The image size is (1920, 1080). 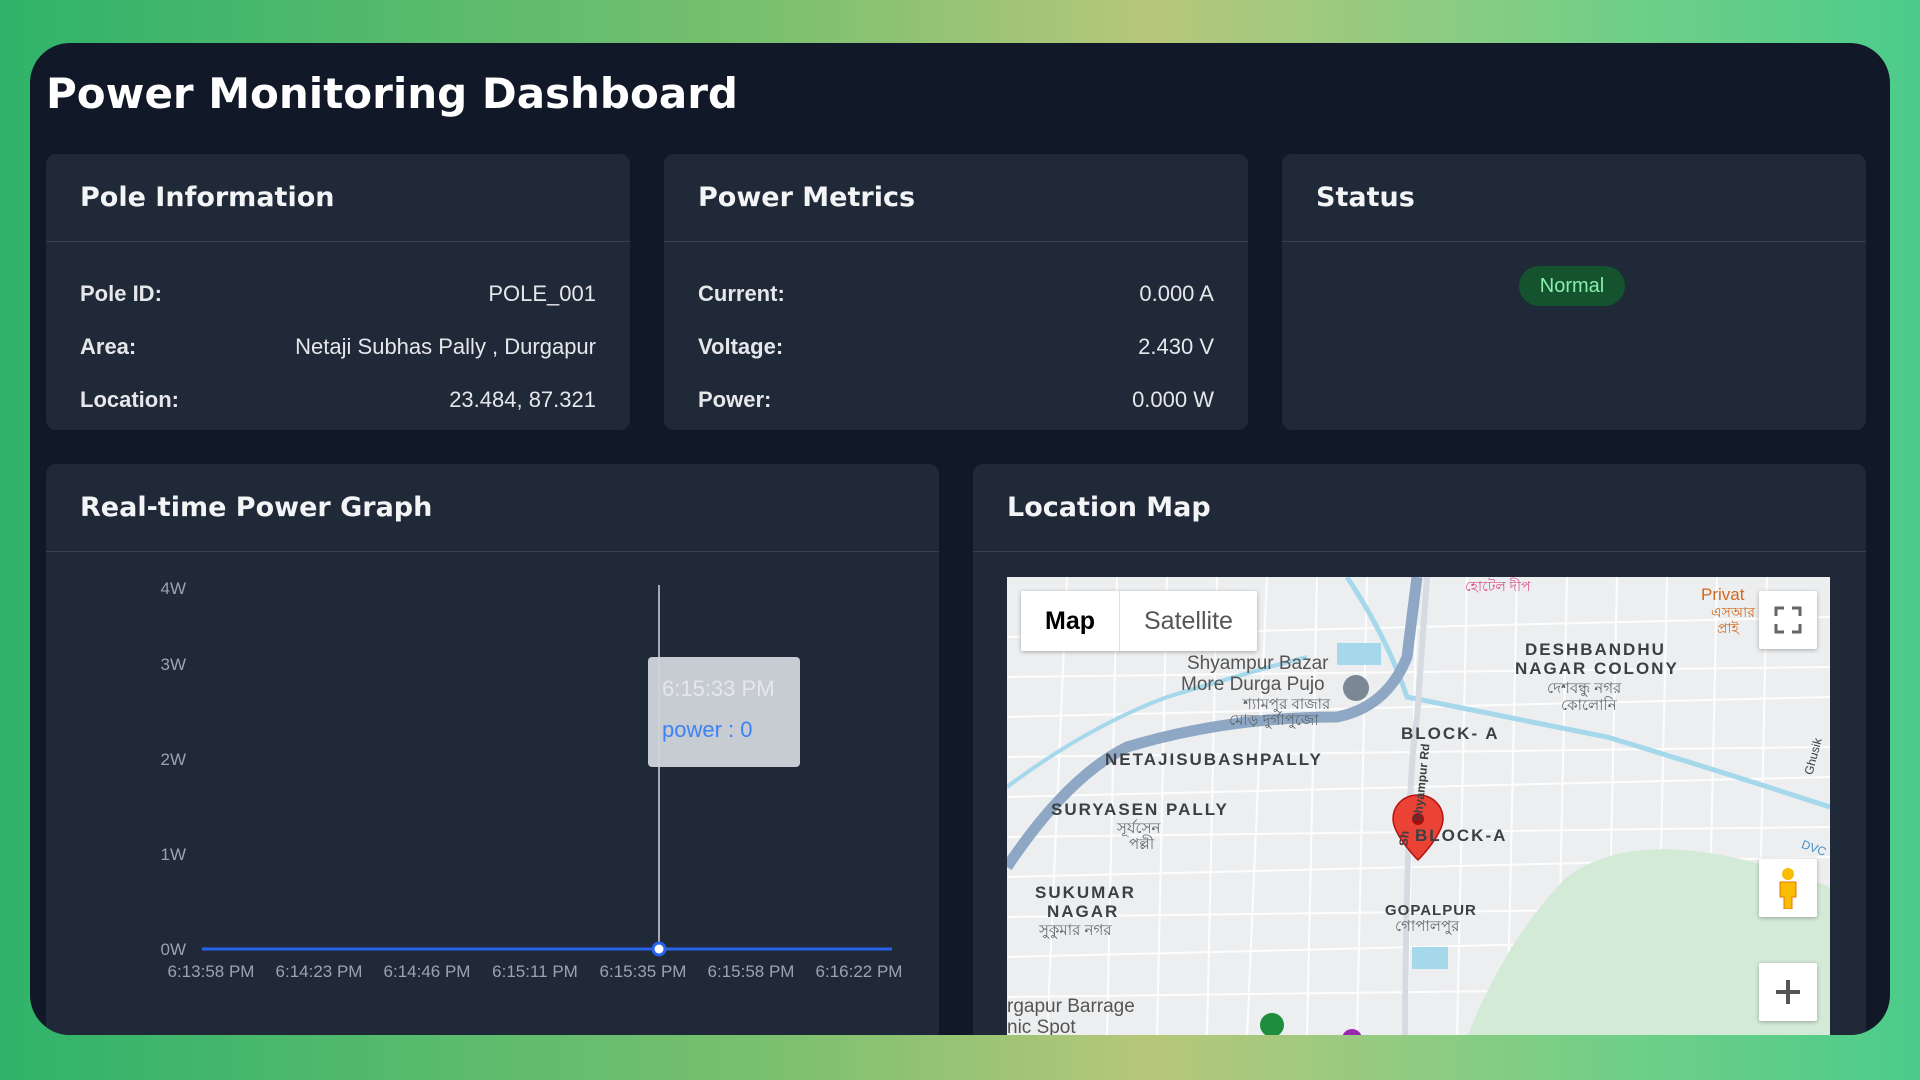 What do you see at coordinates (1071, 1006) in the screenshot?
I see `map-label-barrage: rgapur Barrage` at bounding box center [1071, 1006].